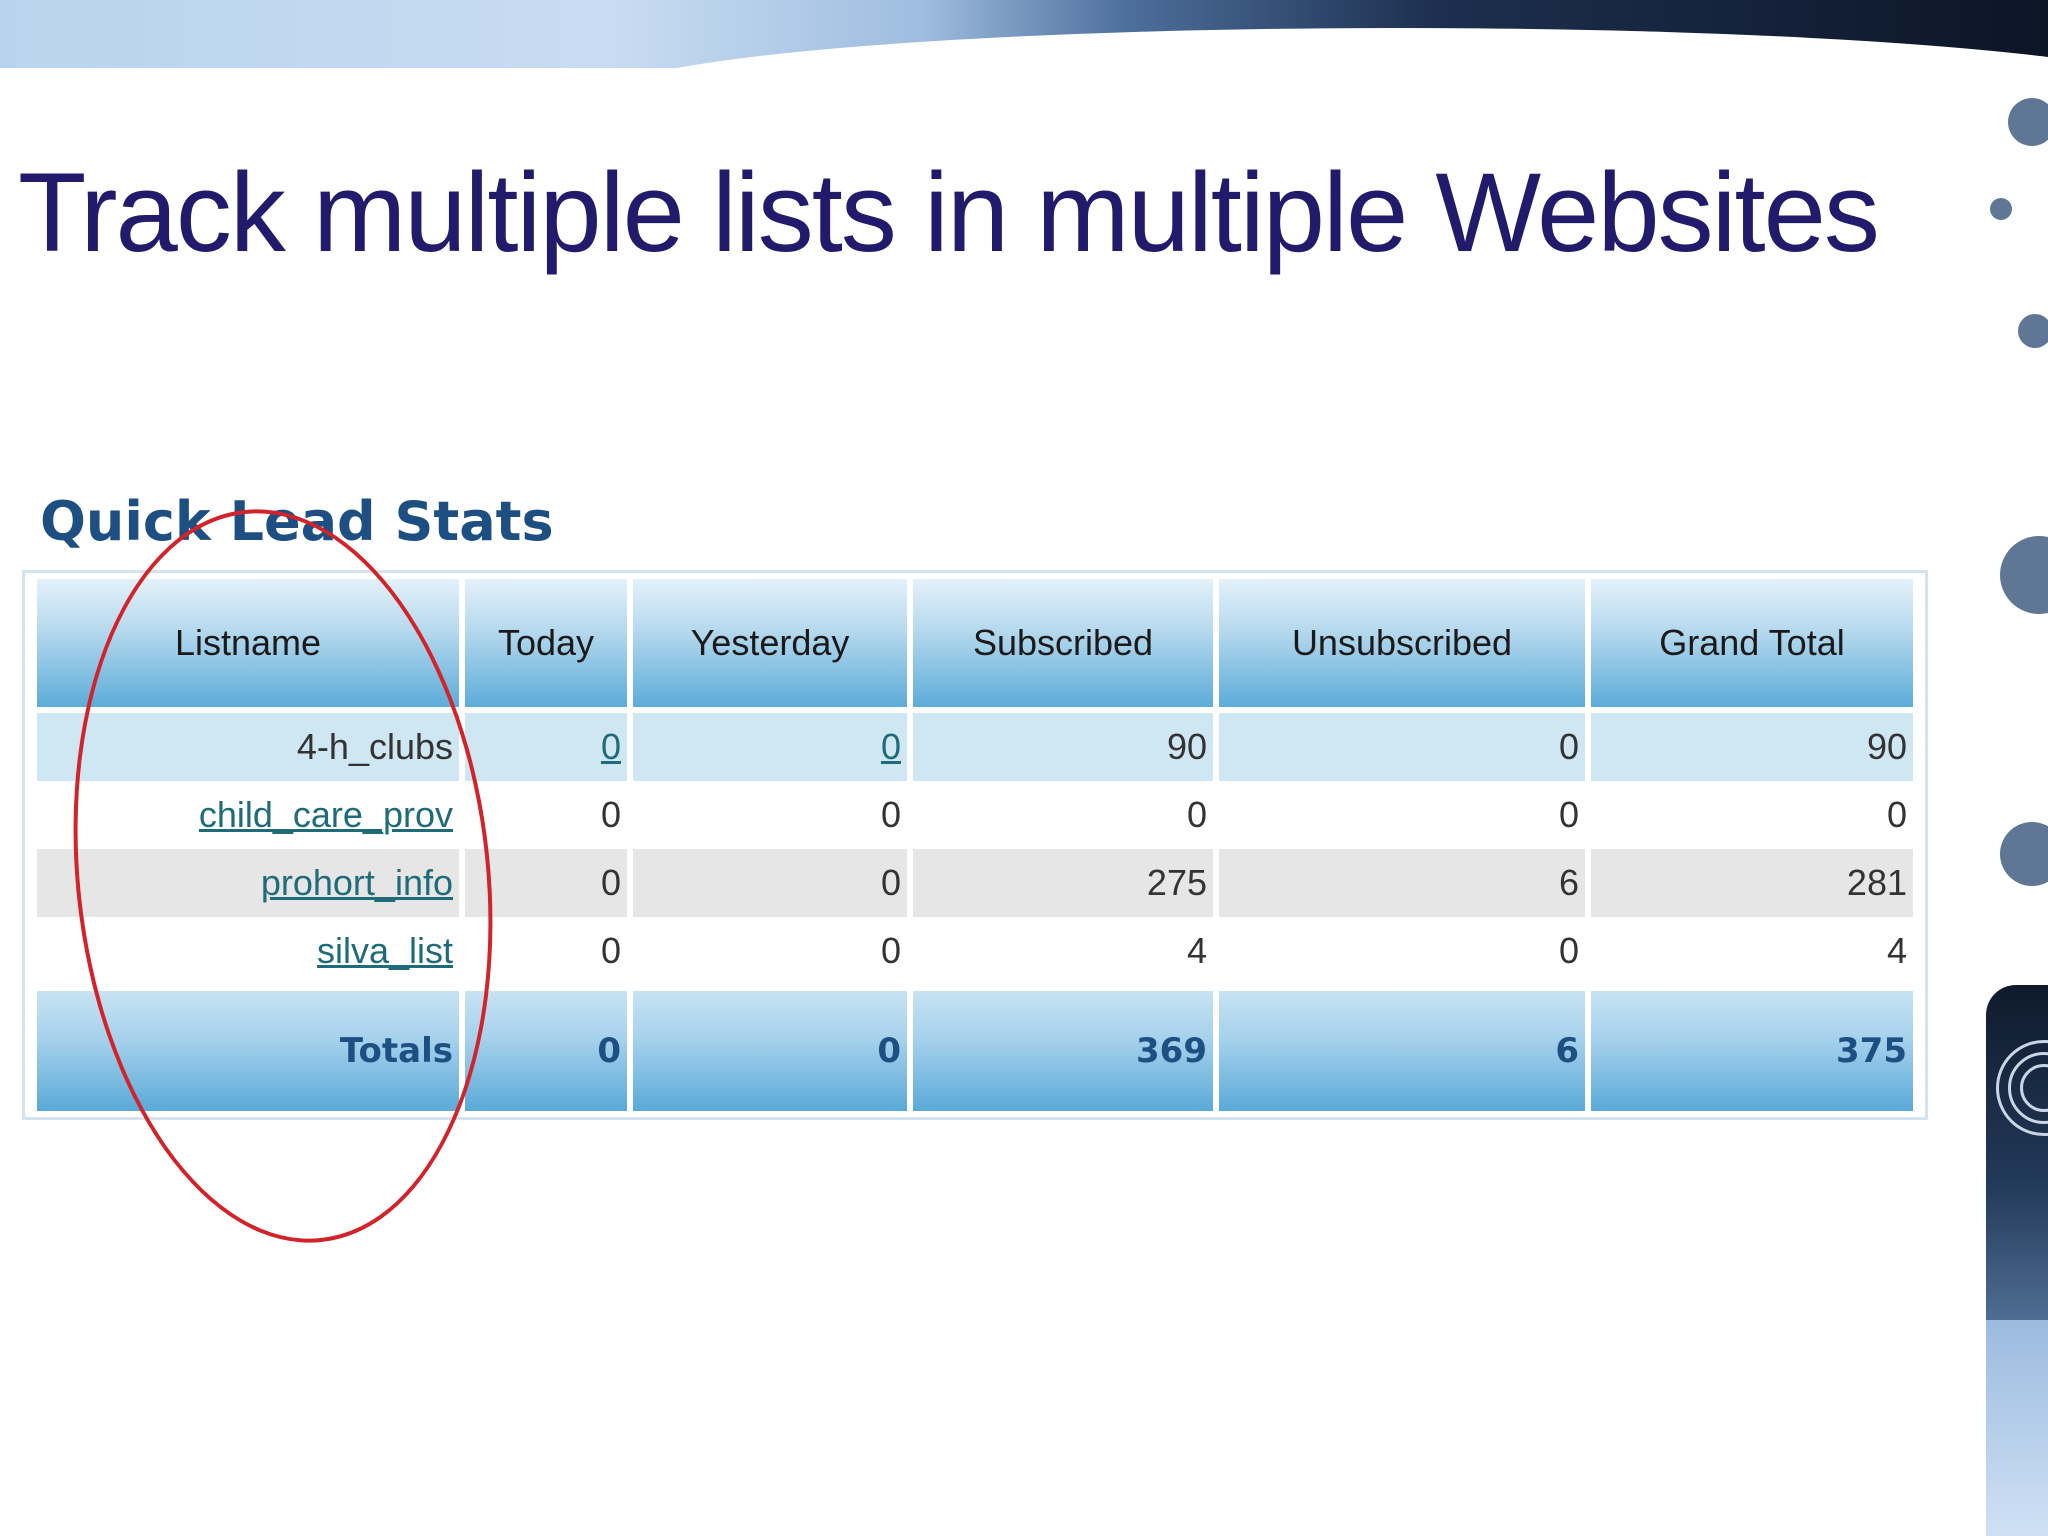  What do you see at coordinates (1752, 883) in the screenshot?
I see `grand-total-cell: 281` at bounding box center [1752, 883].